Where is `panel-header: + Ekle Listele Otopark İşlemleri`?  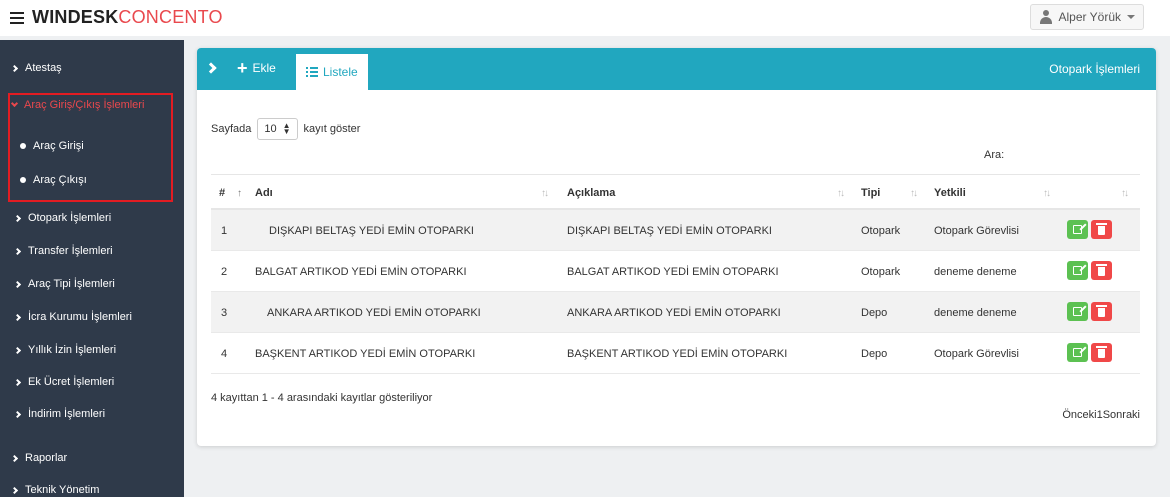 panel-header: + Ekle Listele Otopark İşlemleri is located at coordinates (676, 69).